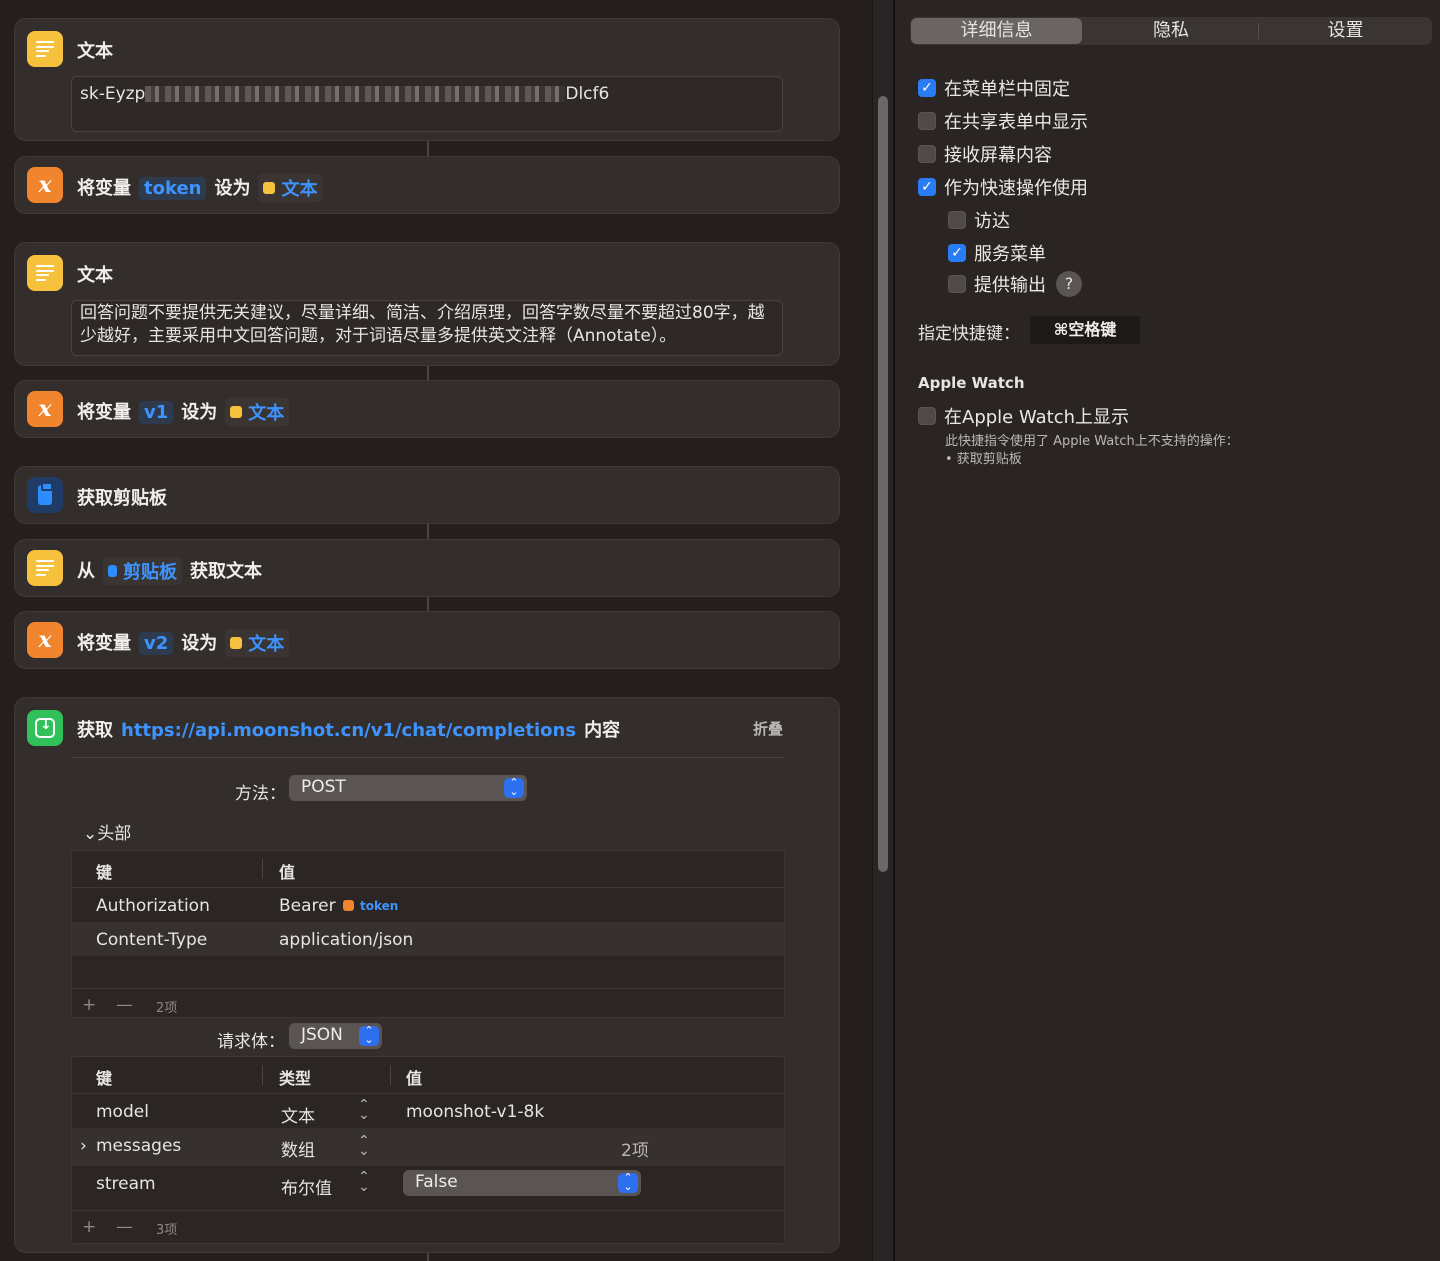 The image size is (1440, 1261). Describe the element at coordinates (1010, 254) in the screenshot. I see `option-label: 服务菜单` at that location.